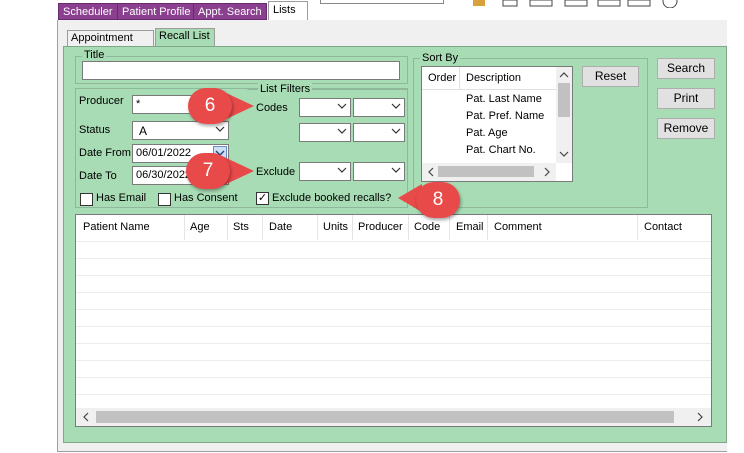 Image resolution: width=744 pixels, height=453 pixels. What do you see at coordinates (518, 227) in the screenshot?
I see `column-header-comment: Comment` at bounding box center [518, 227].